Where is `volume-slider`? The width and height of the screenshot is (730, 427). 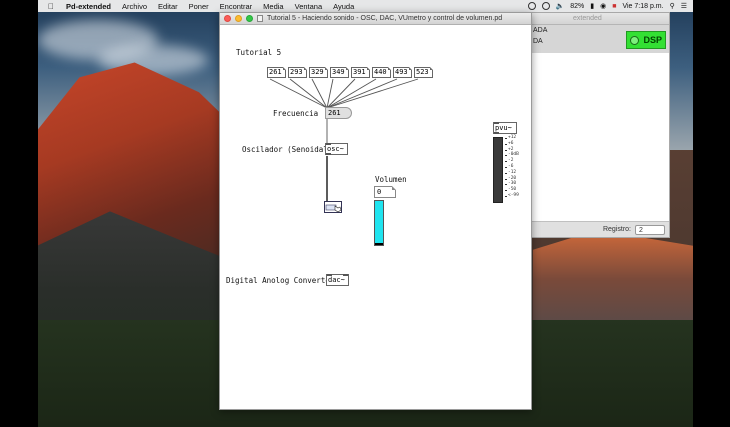 volume-slider is located at coordinates (379, 223).